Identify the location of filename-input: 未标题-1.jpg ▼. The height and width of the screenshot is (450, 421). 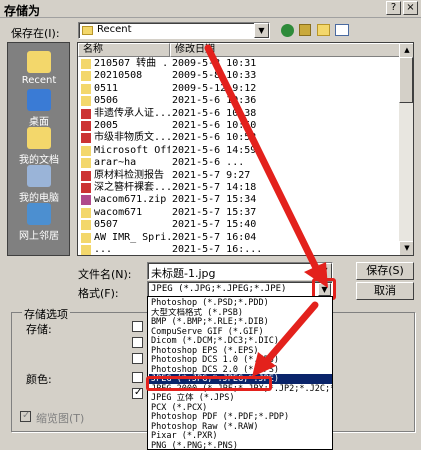
(240, 271).